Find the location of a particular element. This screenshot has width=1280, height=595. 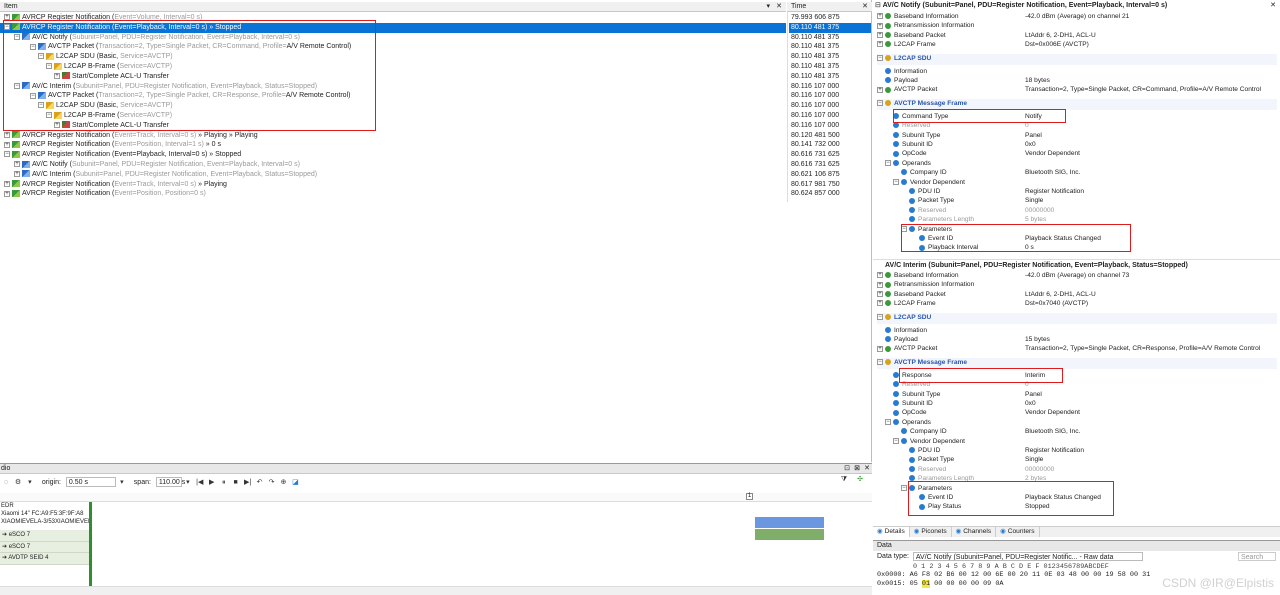

settings-icon: ⚙ is located at coordinates (18, 483).